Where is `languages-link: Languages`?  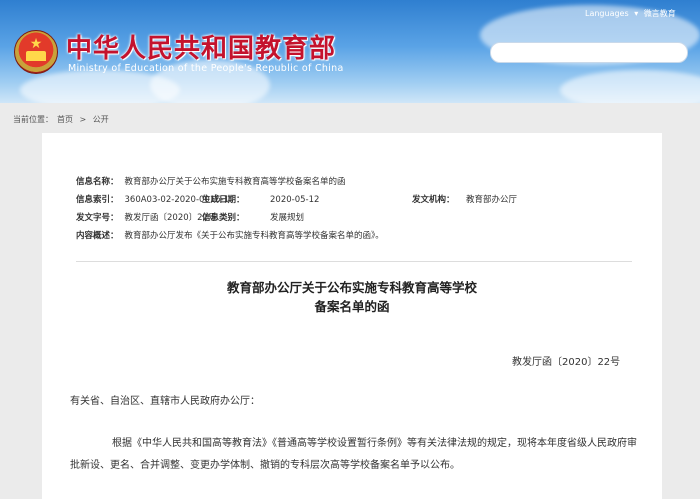 languages-link: Languages is located at coordinates (607, 13).